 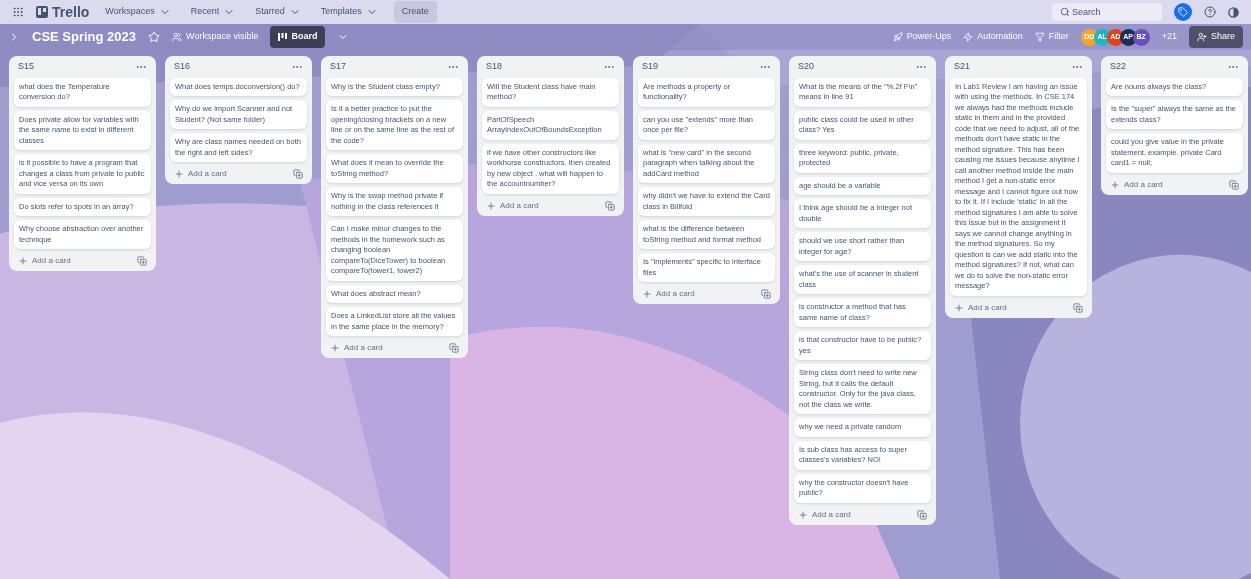 What do you see at coordinates (18, 12) in the screenshot?
I see `app-grid-icon` at bounding box center [18, 12].